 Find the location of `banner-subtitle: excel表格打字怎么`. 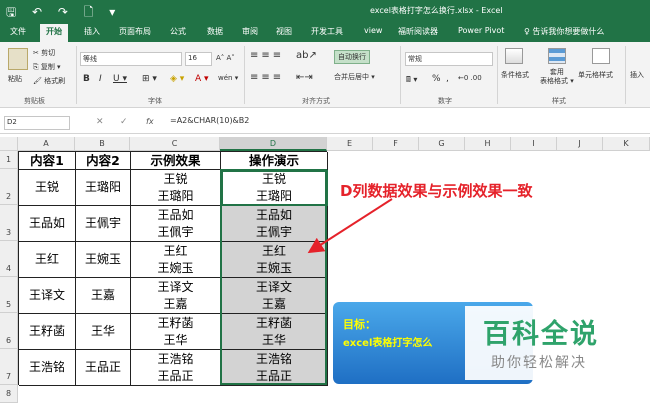

banner-subtitle: excel表格打字怎么 is located at coordinates (388, 343).